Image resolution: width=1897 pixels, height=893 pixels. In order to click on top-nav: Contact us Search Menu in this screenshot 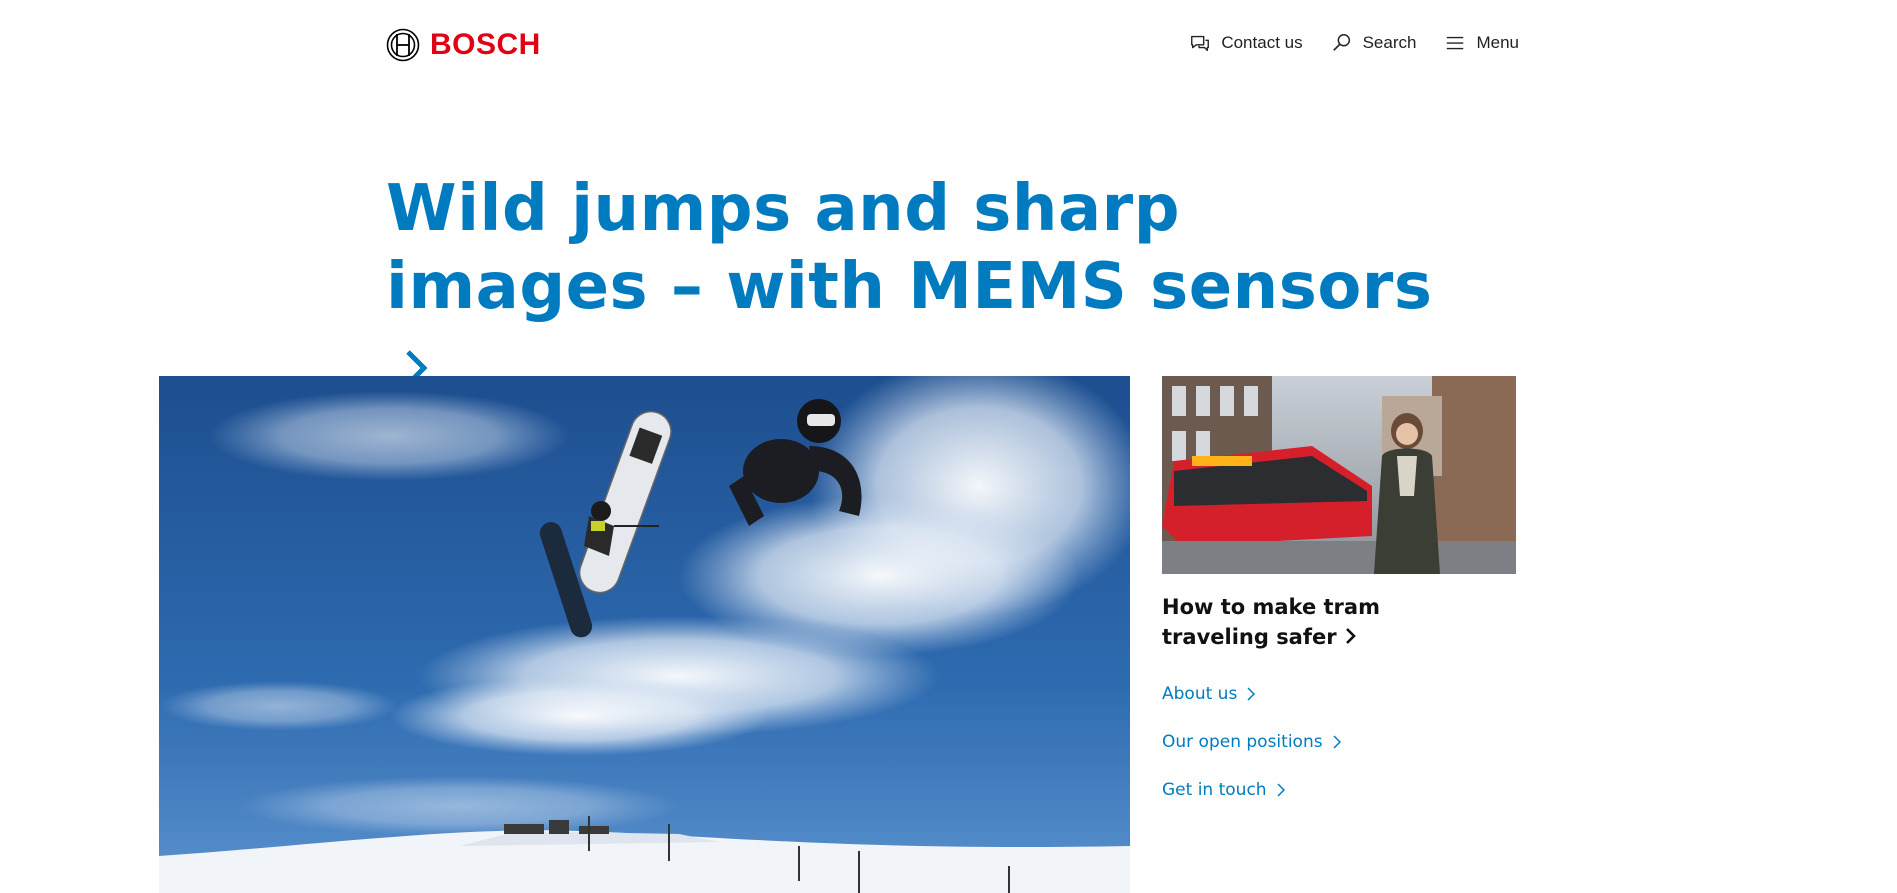, I will do `click(1354, 43)`.